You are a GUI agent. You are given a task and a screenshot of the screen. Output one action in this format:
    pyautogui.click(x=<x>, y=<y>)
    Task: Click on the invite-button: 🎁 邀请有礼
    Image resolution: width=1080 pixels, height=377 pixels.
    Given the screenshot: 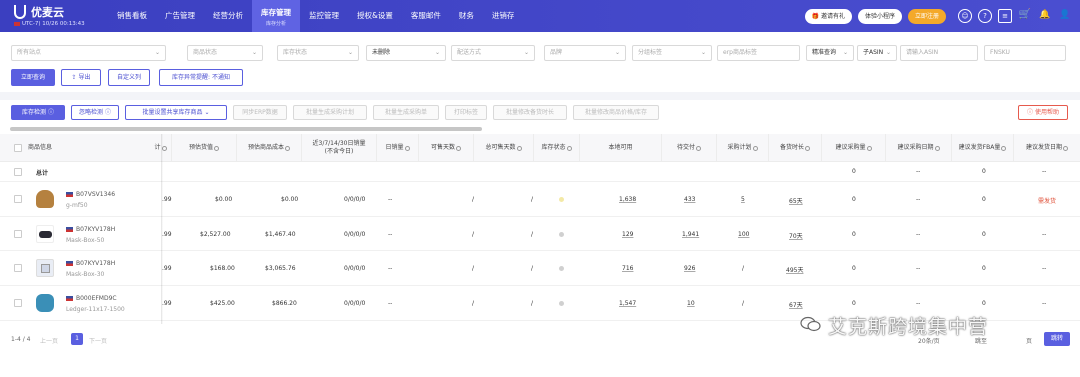 What is the action you would take?
    pyautogui.click(x=828, y=16)
    